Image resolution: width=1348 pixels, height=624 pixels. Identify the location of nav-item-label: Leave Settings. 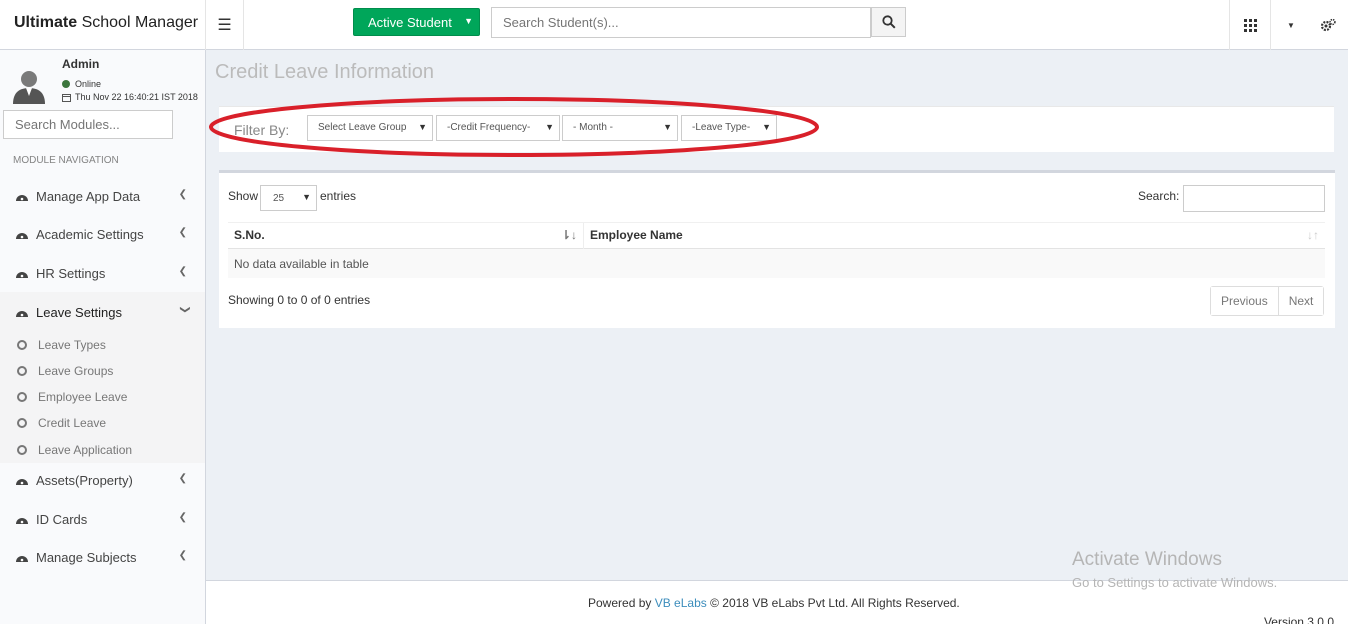
(79, 312).